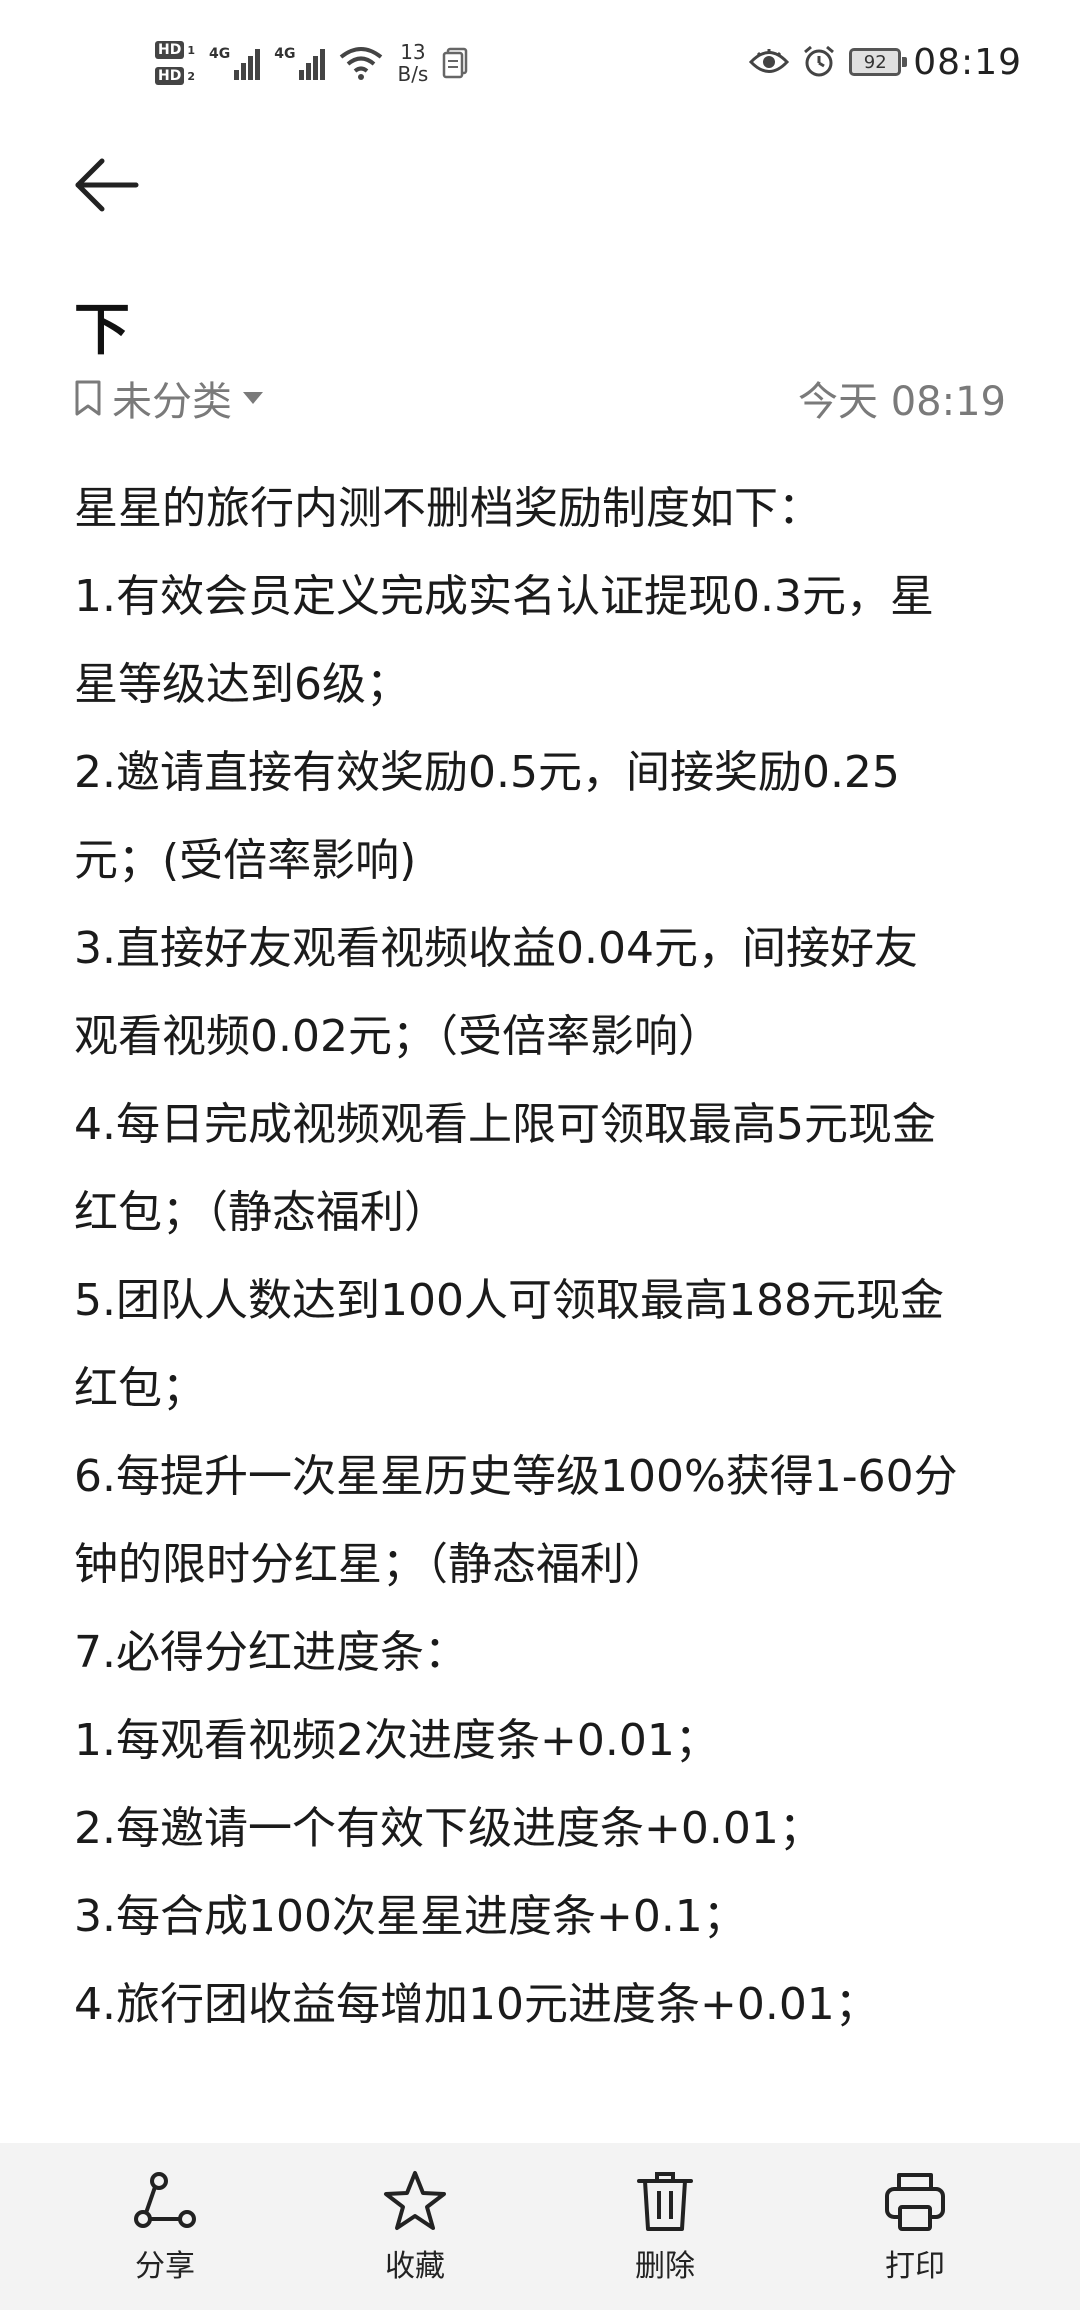 The width and height of the screenshot is (1080, 2310). What do you see at coordinates (410, 1916) in the screenshot?
I see `note-line: 3.每合成100次星星进度条+0.1；` at bounding box center [410, 1916].